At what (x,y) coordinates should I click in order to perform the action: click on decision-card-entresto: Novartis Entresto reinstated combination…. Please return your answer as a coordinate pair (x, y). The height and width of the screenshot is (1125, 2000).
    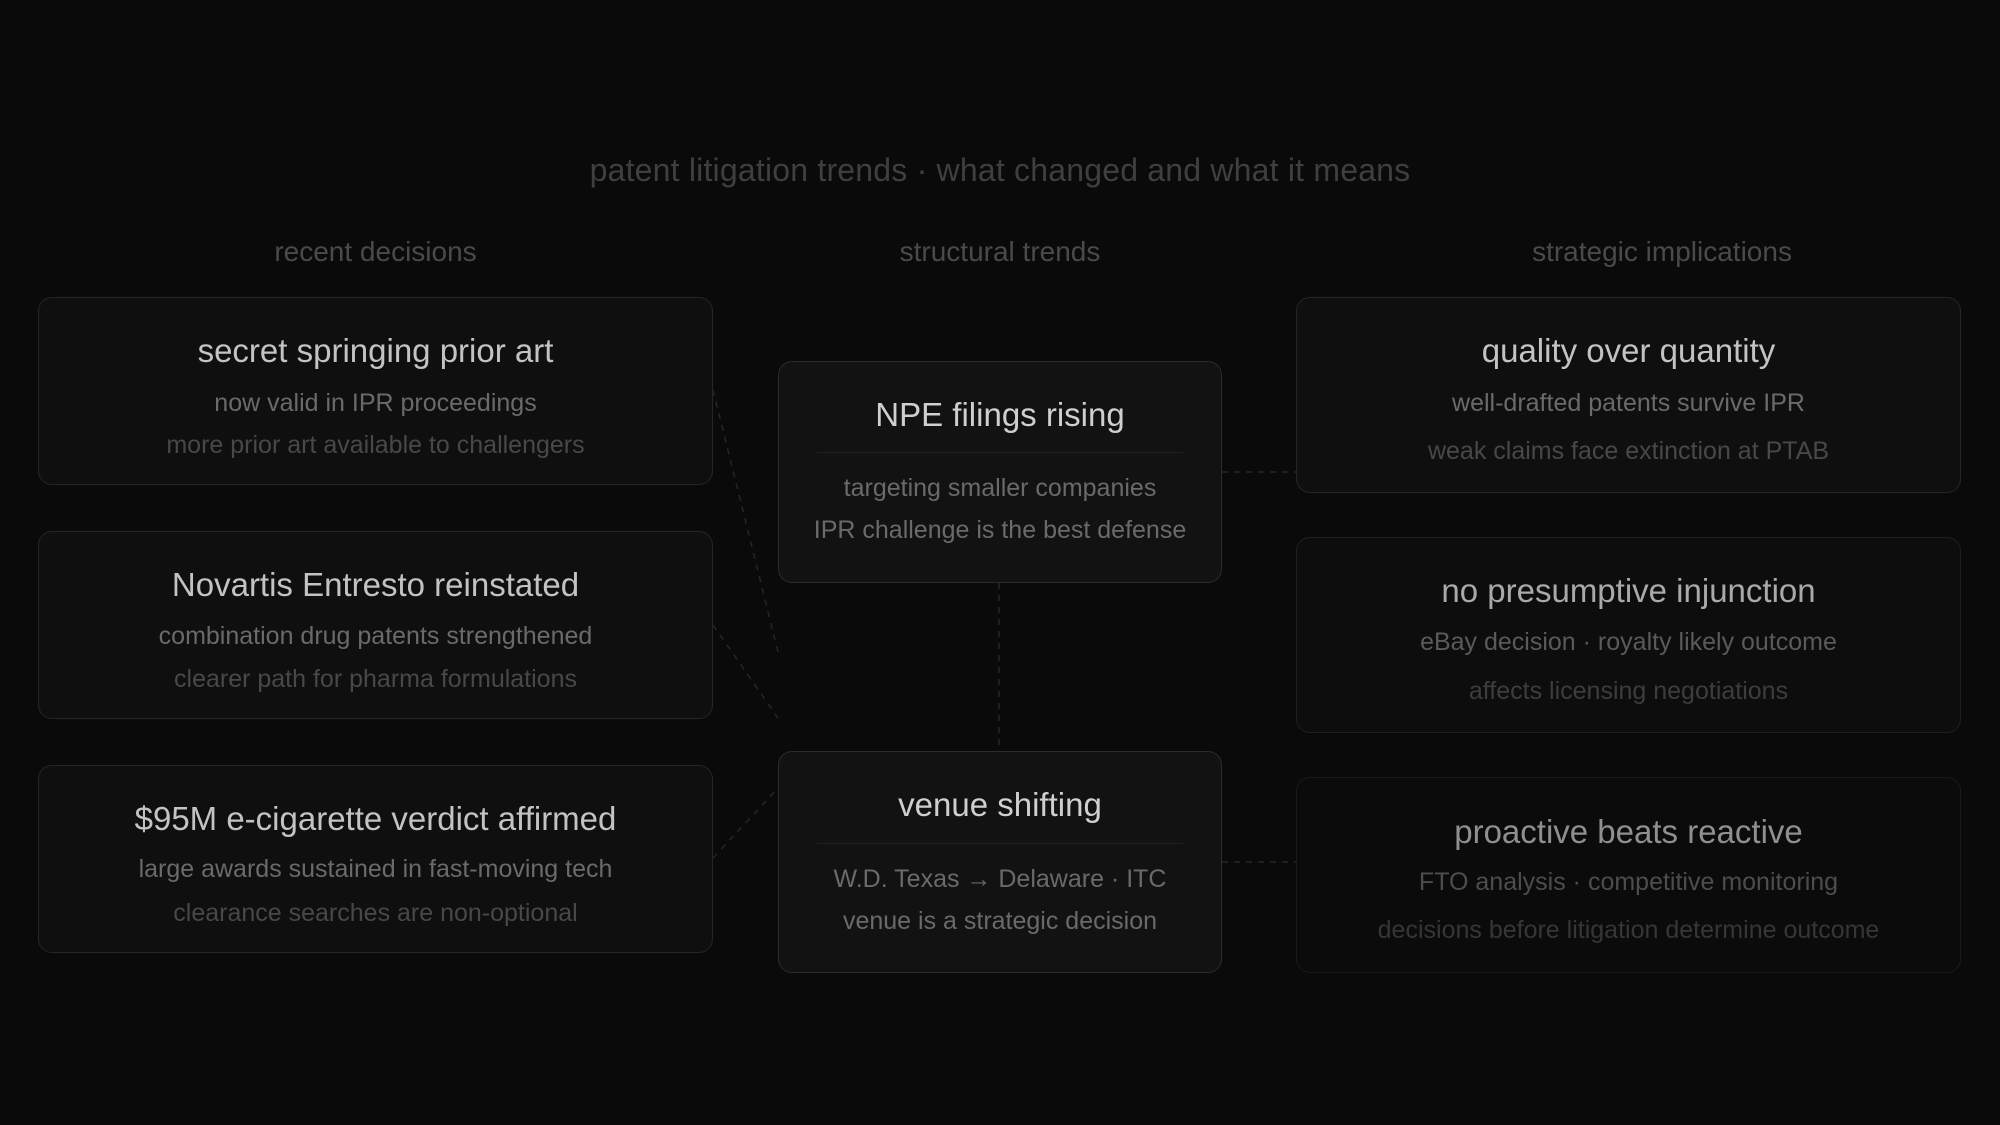
    Looking at the image, I should click on (375, 625).